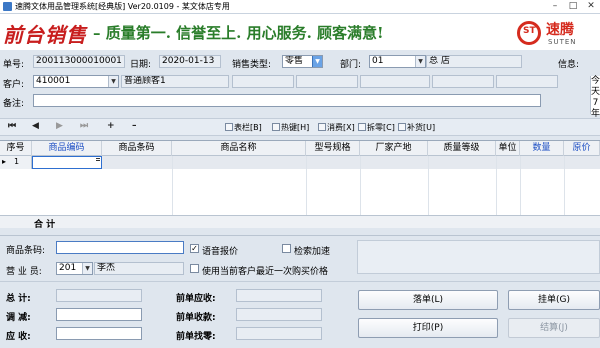 Image resolution: width=600 pixels, height=348 pixels. What do you see at coordinates (300, 222) in the screenshot?
I see `grid-total-row: 合 计` at bounding box center [300, 222].